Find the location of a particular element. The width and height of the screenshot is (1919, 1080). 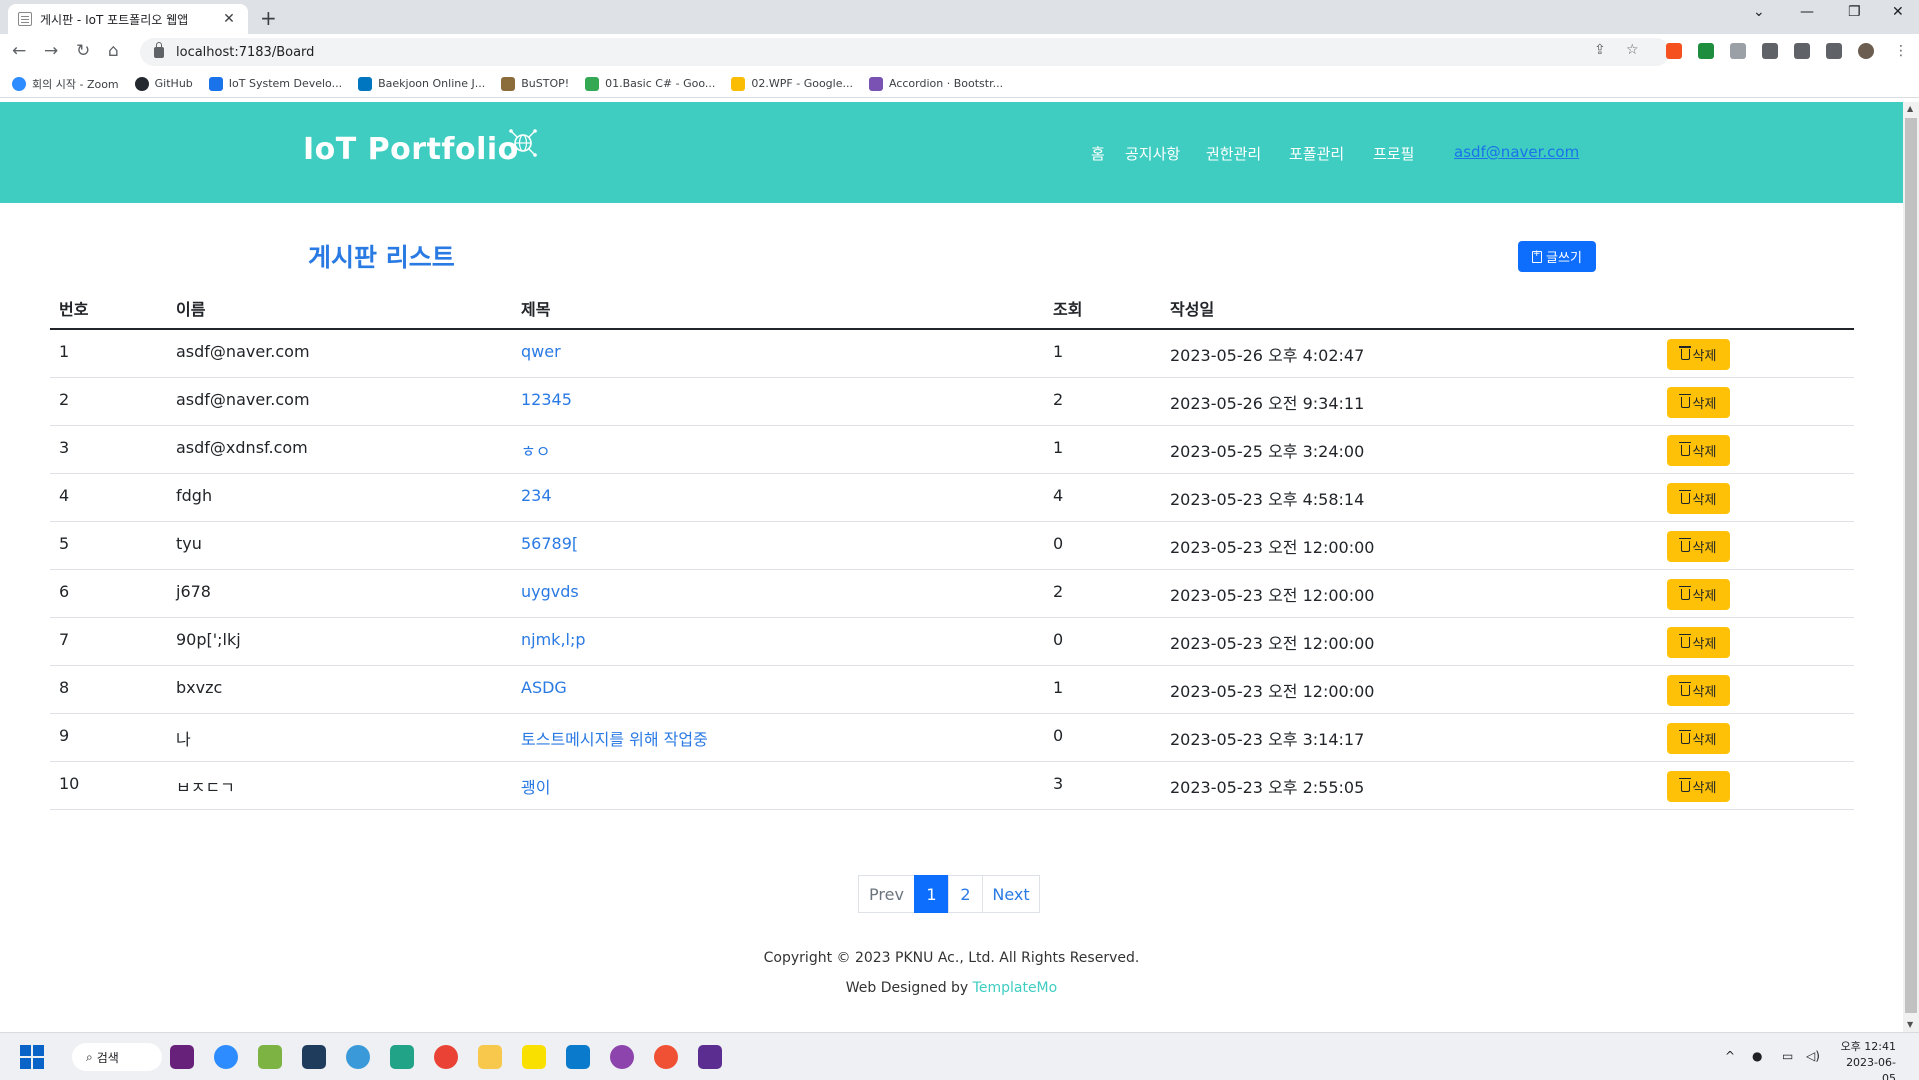

back-icon: ← is located at coordinates (19, 51).